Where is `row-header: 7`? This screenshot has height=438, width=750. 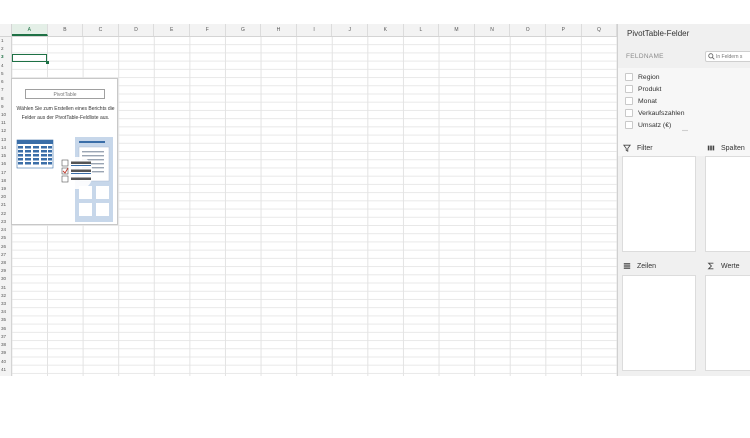 row-header: 7 is located at coordinates (5, 90).